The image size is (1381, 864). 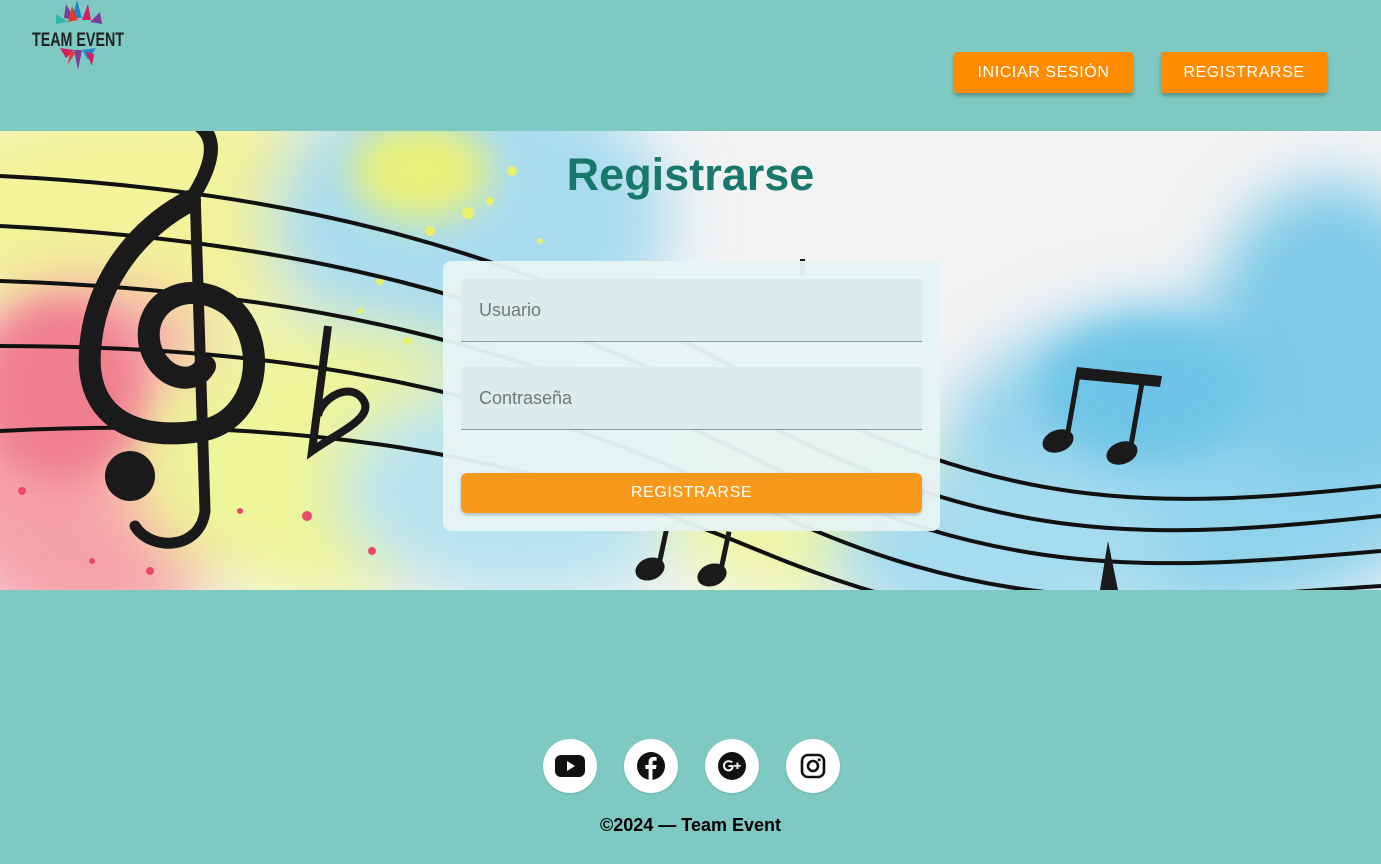 I want to click on instagram-icon, so click(x=813, y=766).